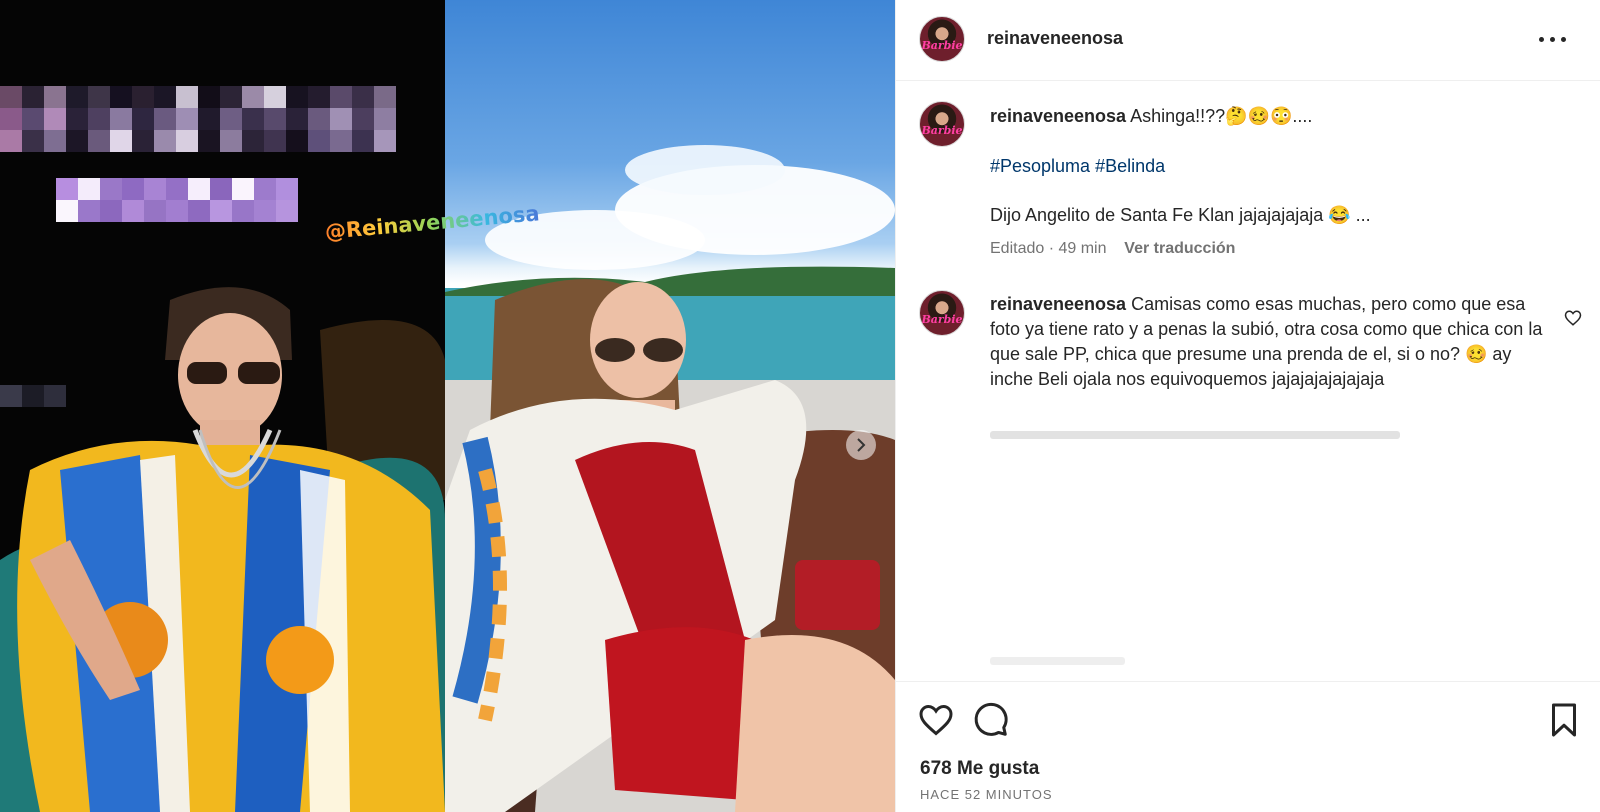 Image resolution: width=1600 pixels, height=812 pixels. I want to click on like-count: 678 Me gusta, so click(979, 769).